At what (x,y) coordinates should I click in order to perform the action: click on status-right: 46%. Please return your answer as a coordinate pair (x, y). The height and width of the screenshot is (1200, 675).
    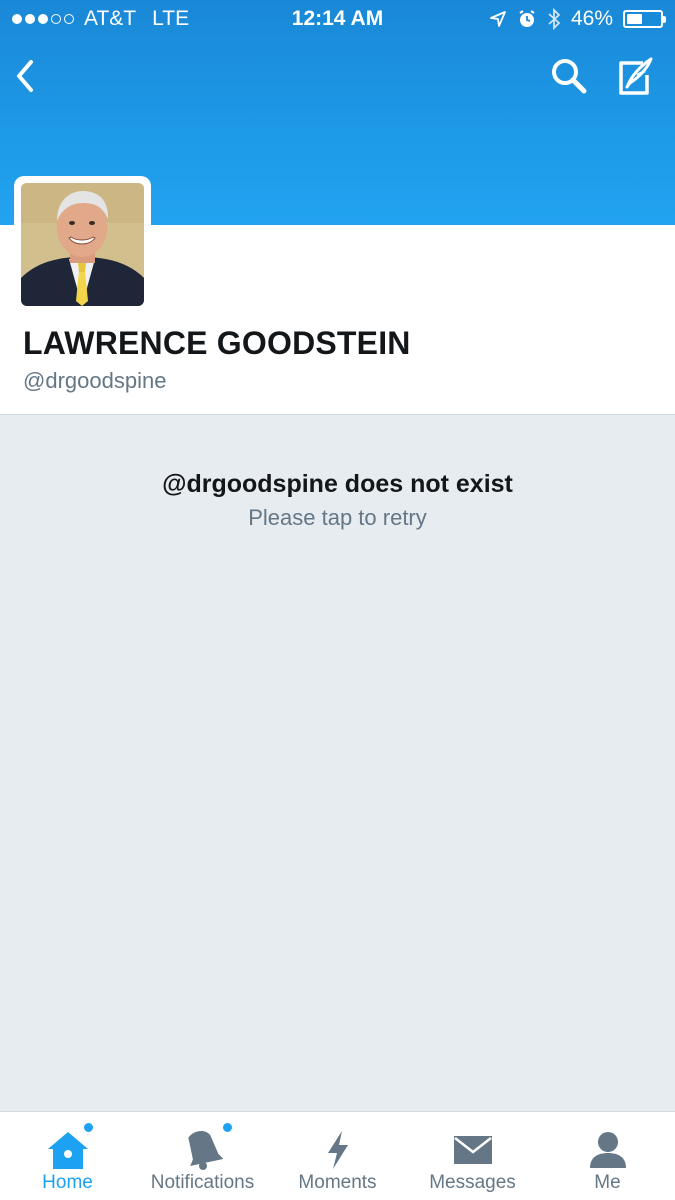
    Looking at the image, I should click on (577, 19).